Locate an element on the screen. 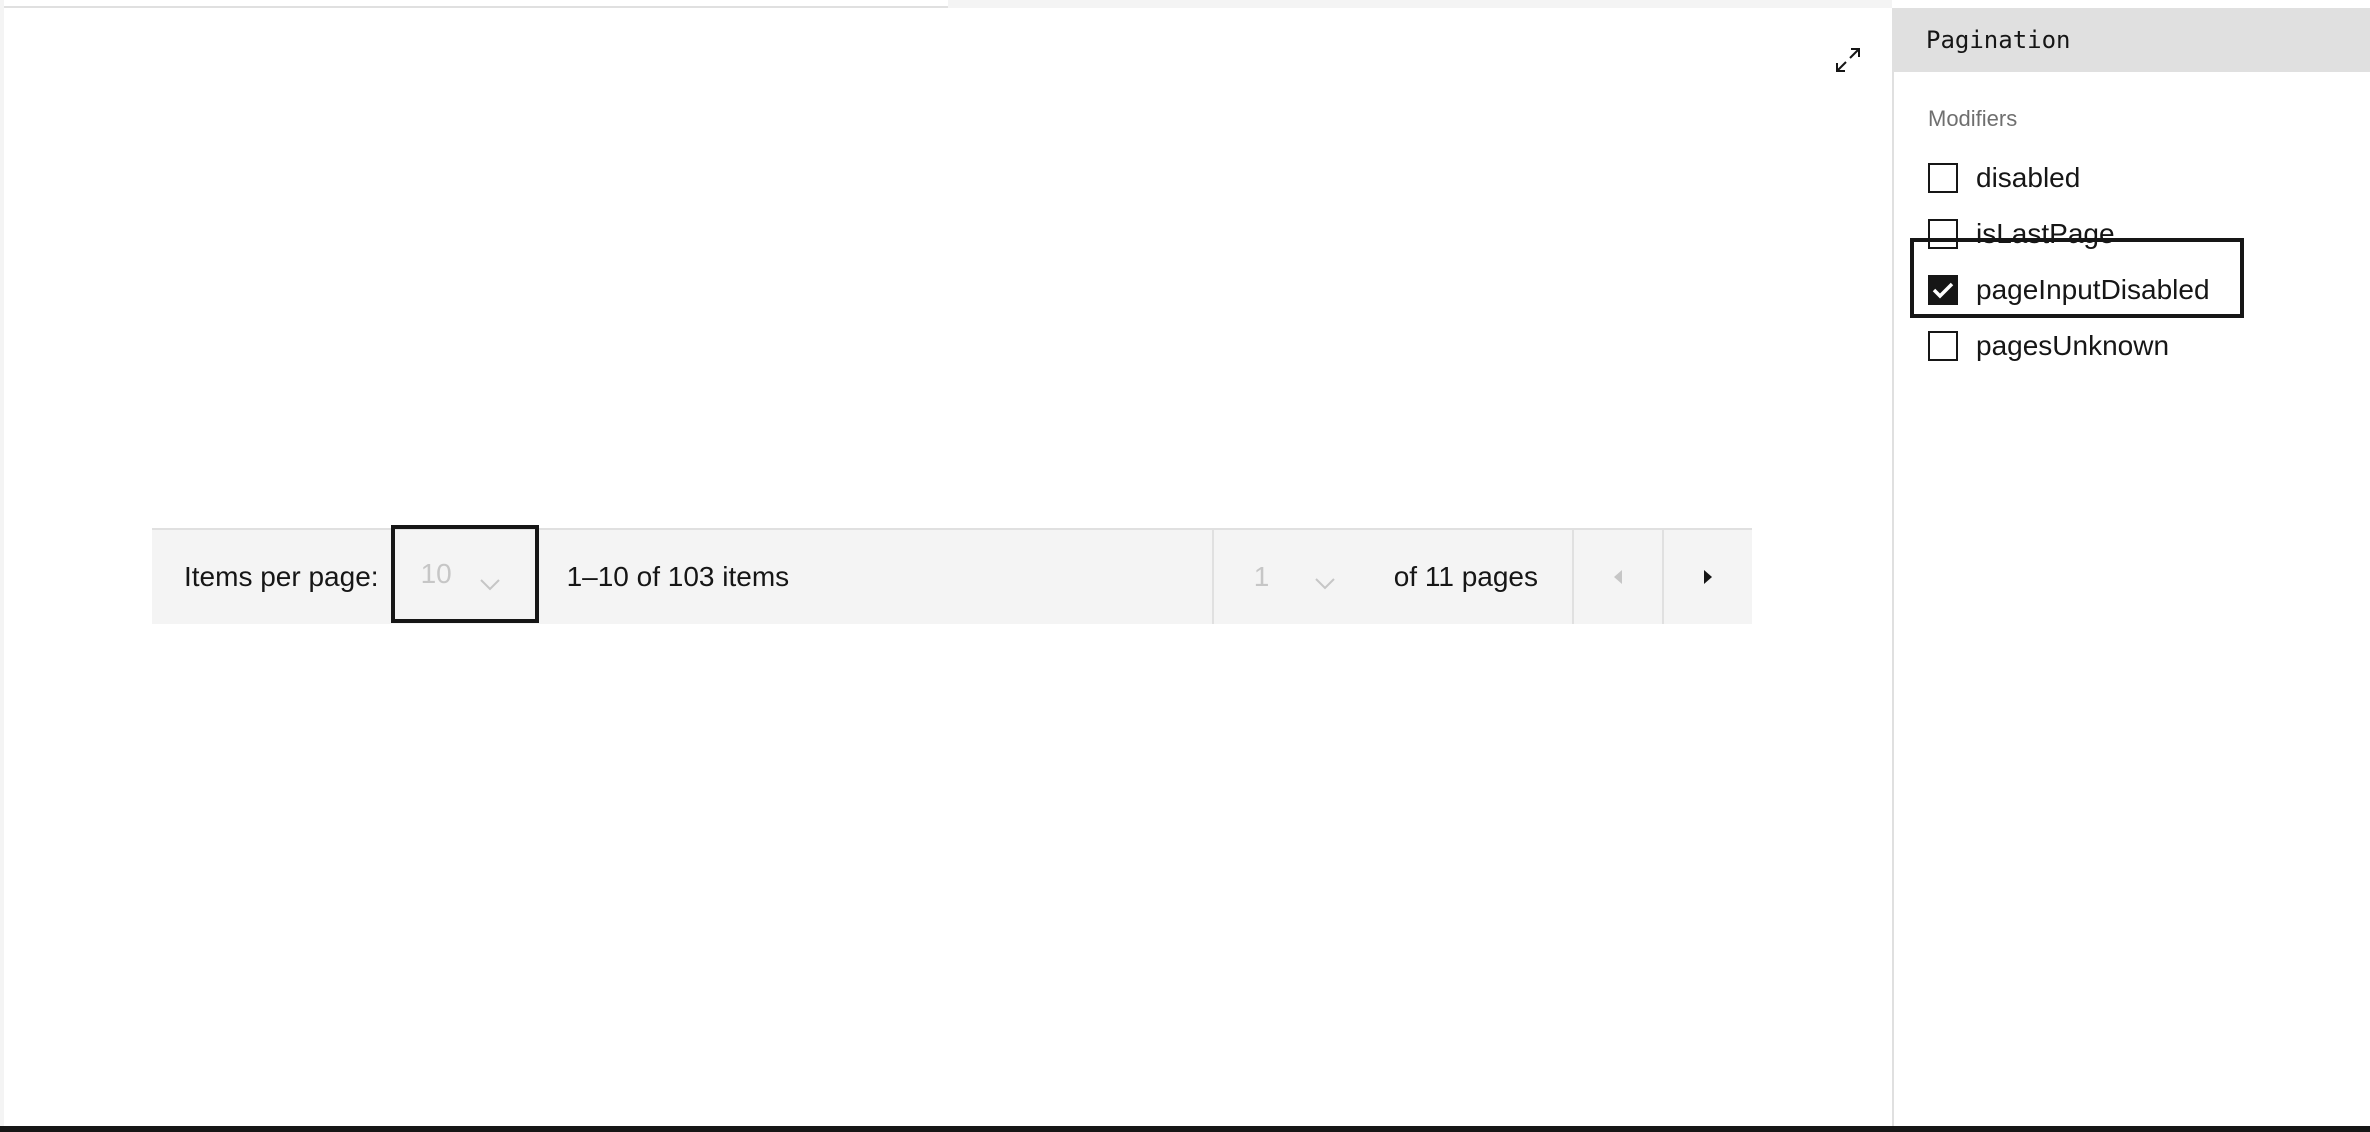  caret-left-icon is located at coordinates (1618, 577).